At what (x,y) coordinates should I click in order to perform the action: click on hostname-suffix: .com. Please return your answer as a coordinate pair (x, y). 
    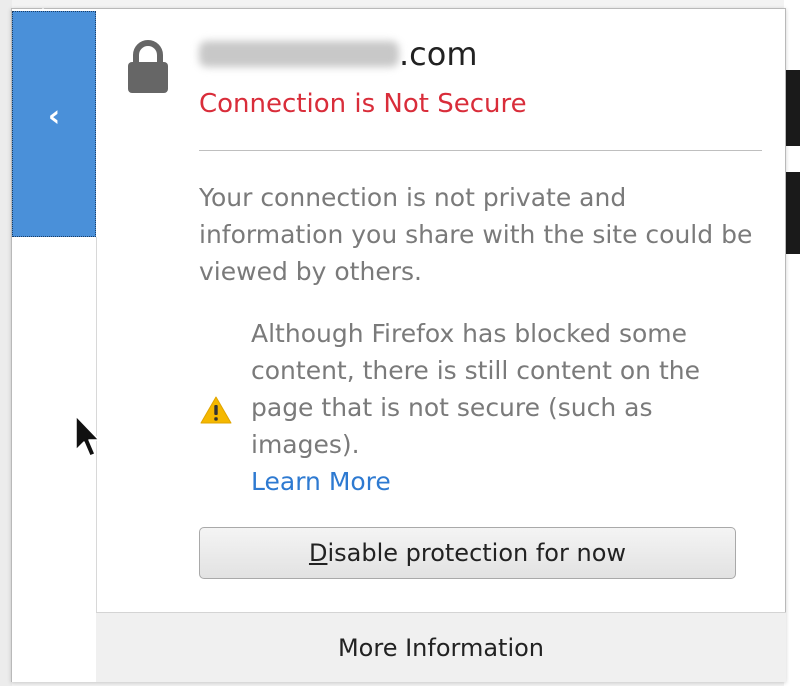
    Looking at the image, I should click on (438, 54).